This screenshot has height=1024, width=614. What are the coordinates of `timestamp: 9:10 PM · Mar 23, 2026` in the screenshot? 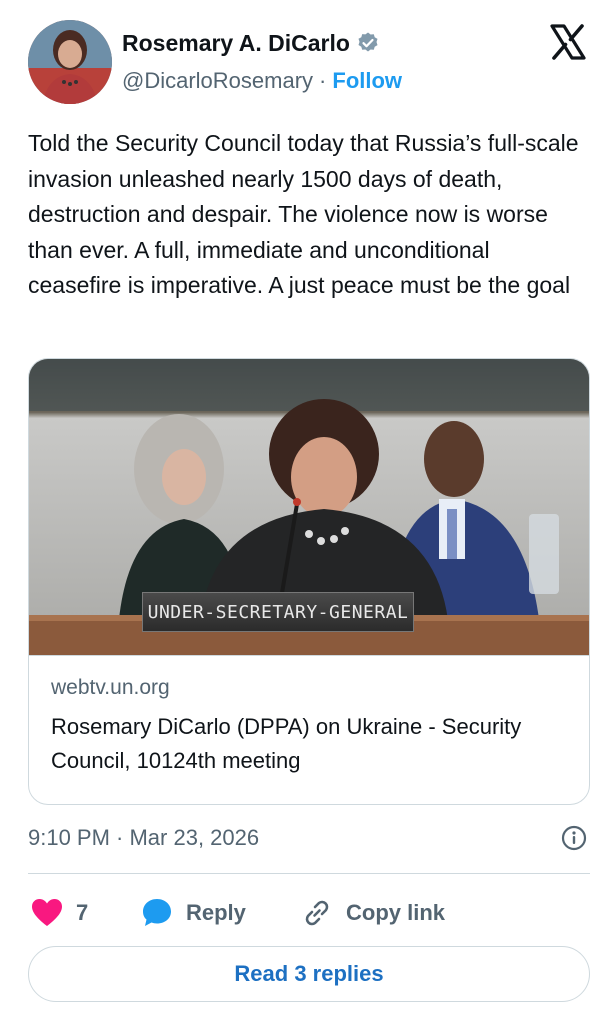 It's located at (143, 838).